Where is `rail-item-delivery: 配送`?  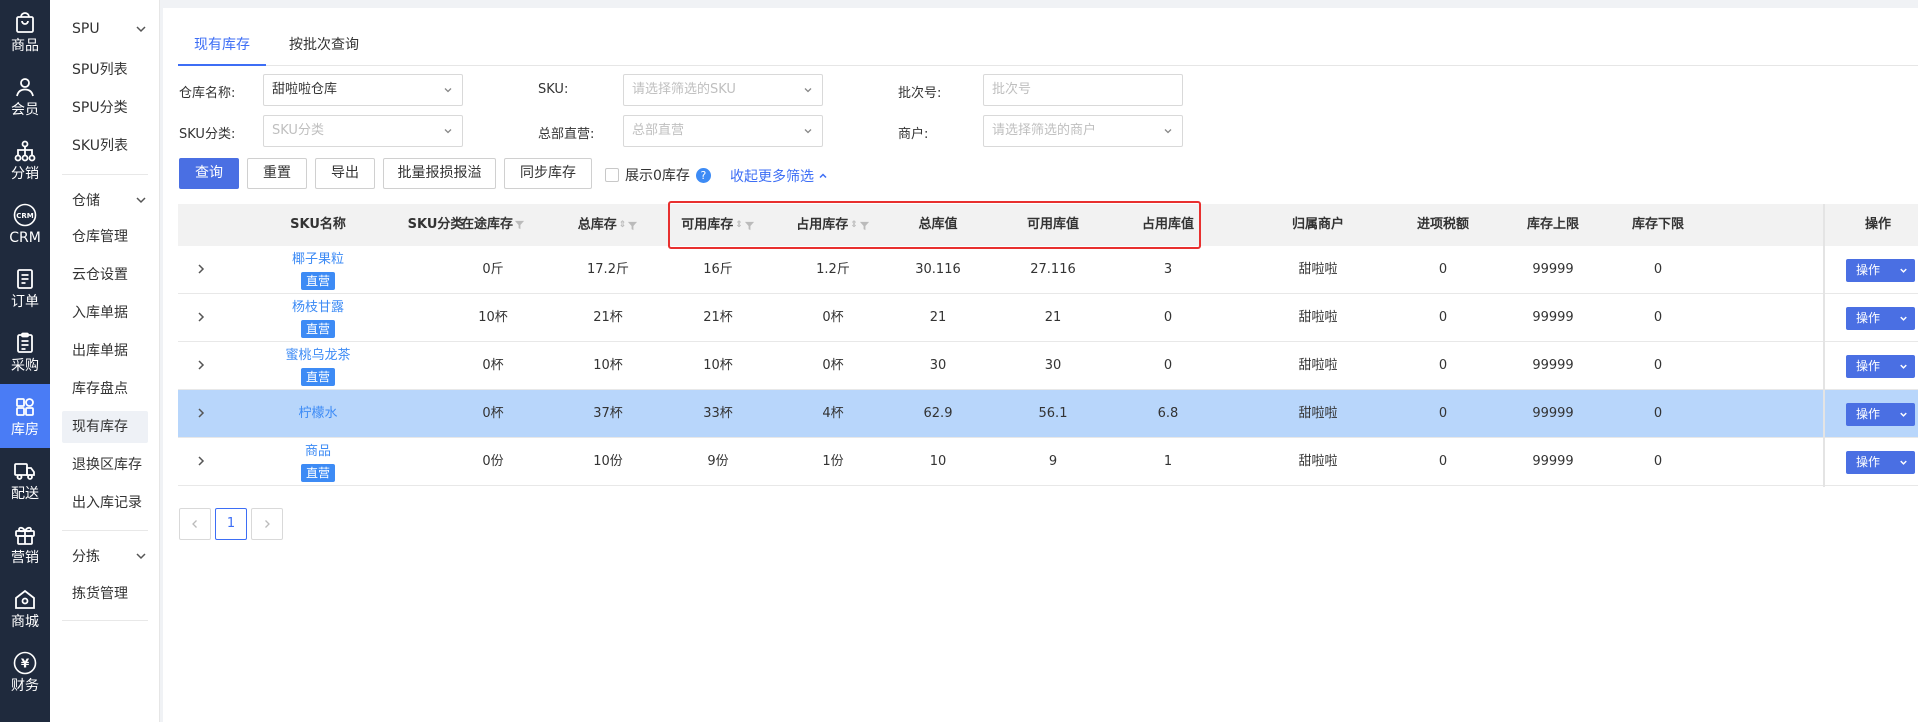 rail-item-delivery: 配送 is located at coordinates (25, 480).